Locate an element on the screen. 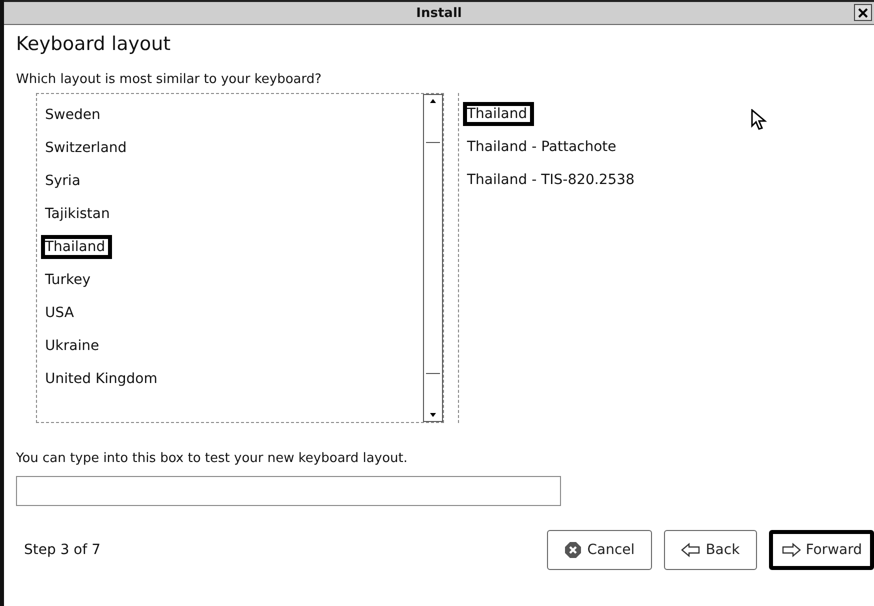  country-item: Thailand is located at coordinates (229, 246).